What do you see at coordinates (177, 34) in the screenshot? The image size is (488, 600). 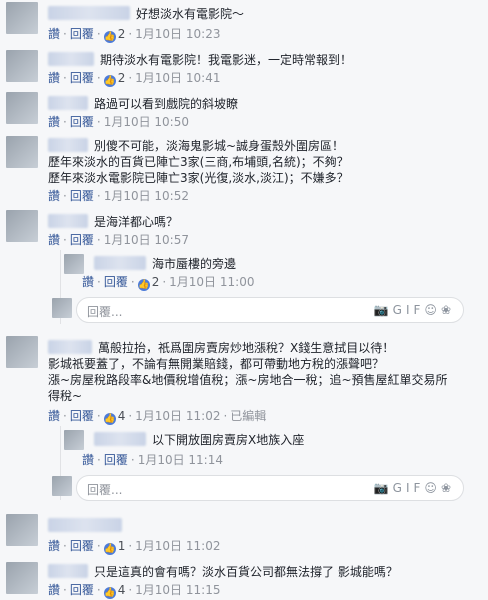 I see `comment-time: 1月10日 10:23` at bounding box center [177, 34].